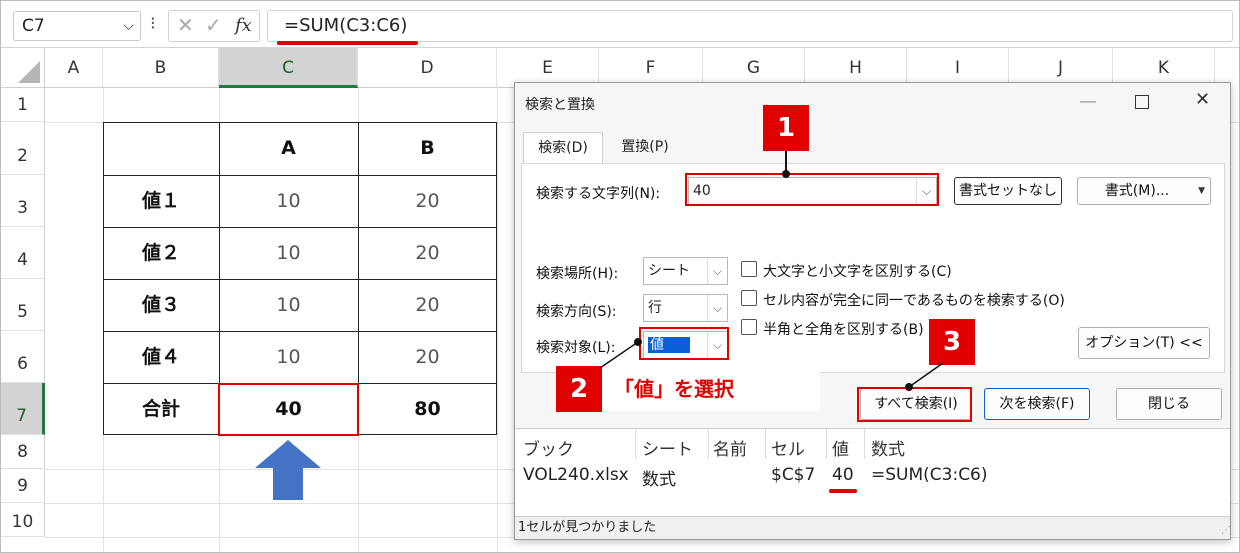 This screenshot has width=1240, height=553. What do you see at coordinates (23, 305) in the screenshot?
I see `row-header-5: 5` at bounding box center [23, 305].